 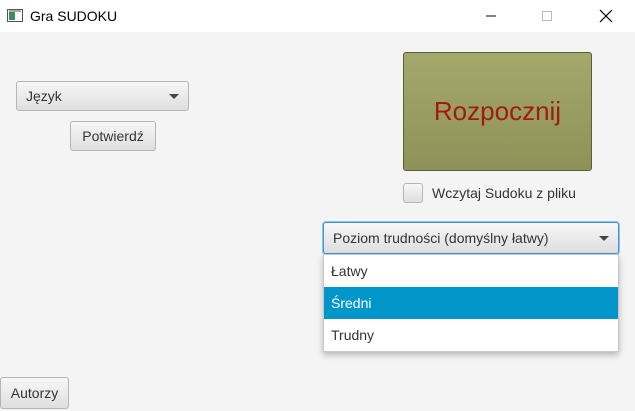 I want to click on maximize-button, so click(x=547, y=16).